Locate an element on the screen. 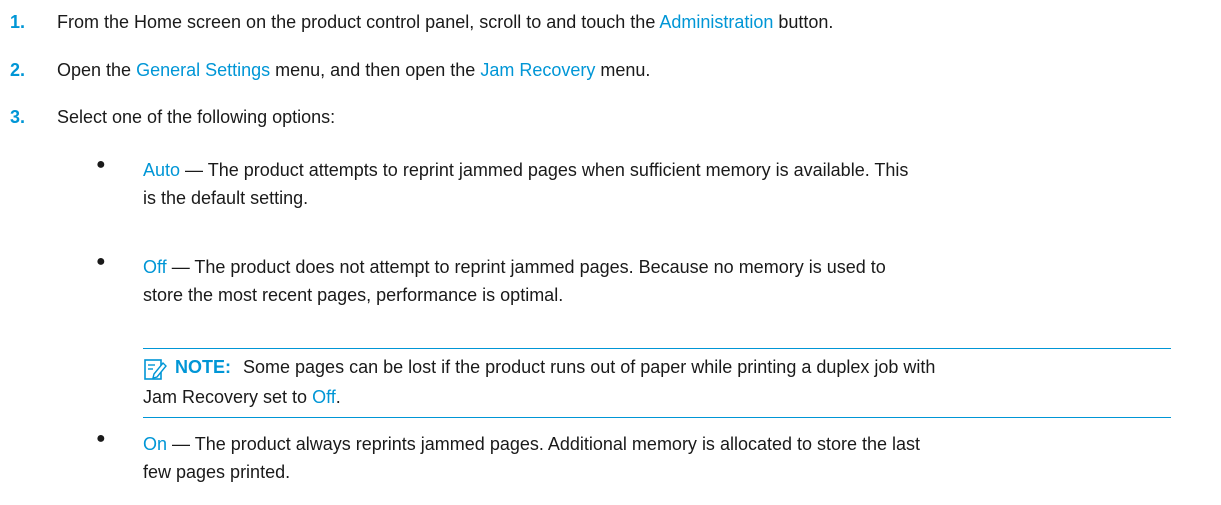 This screenshot has width=1221, height=505. step-number: 2. is located at coordinates (18, 70).